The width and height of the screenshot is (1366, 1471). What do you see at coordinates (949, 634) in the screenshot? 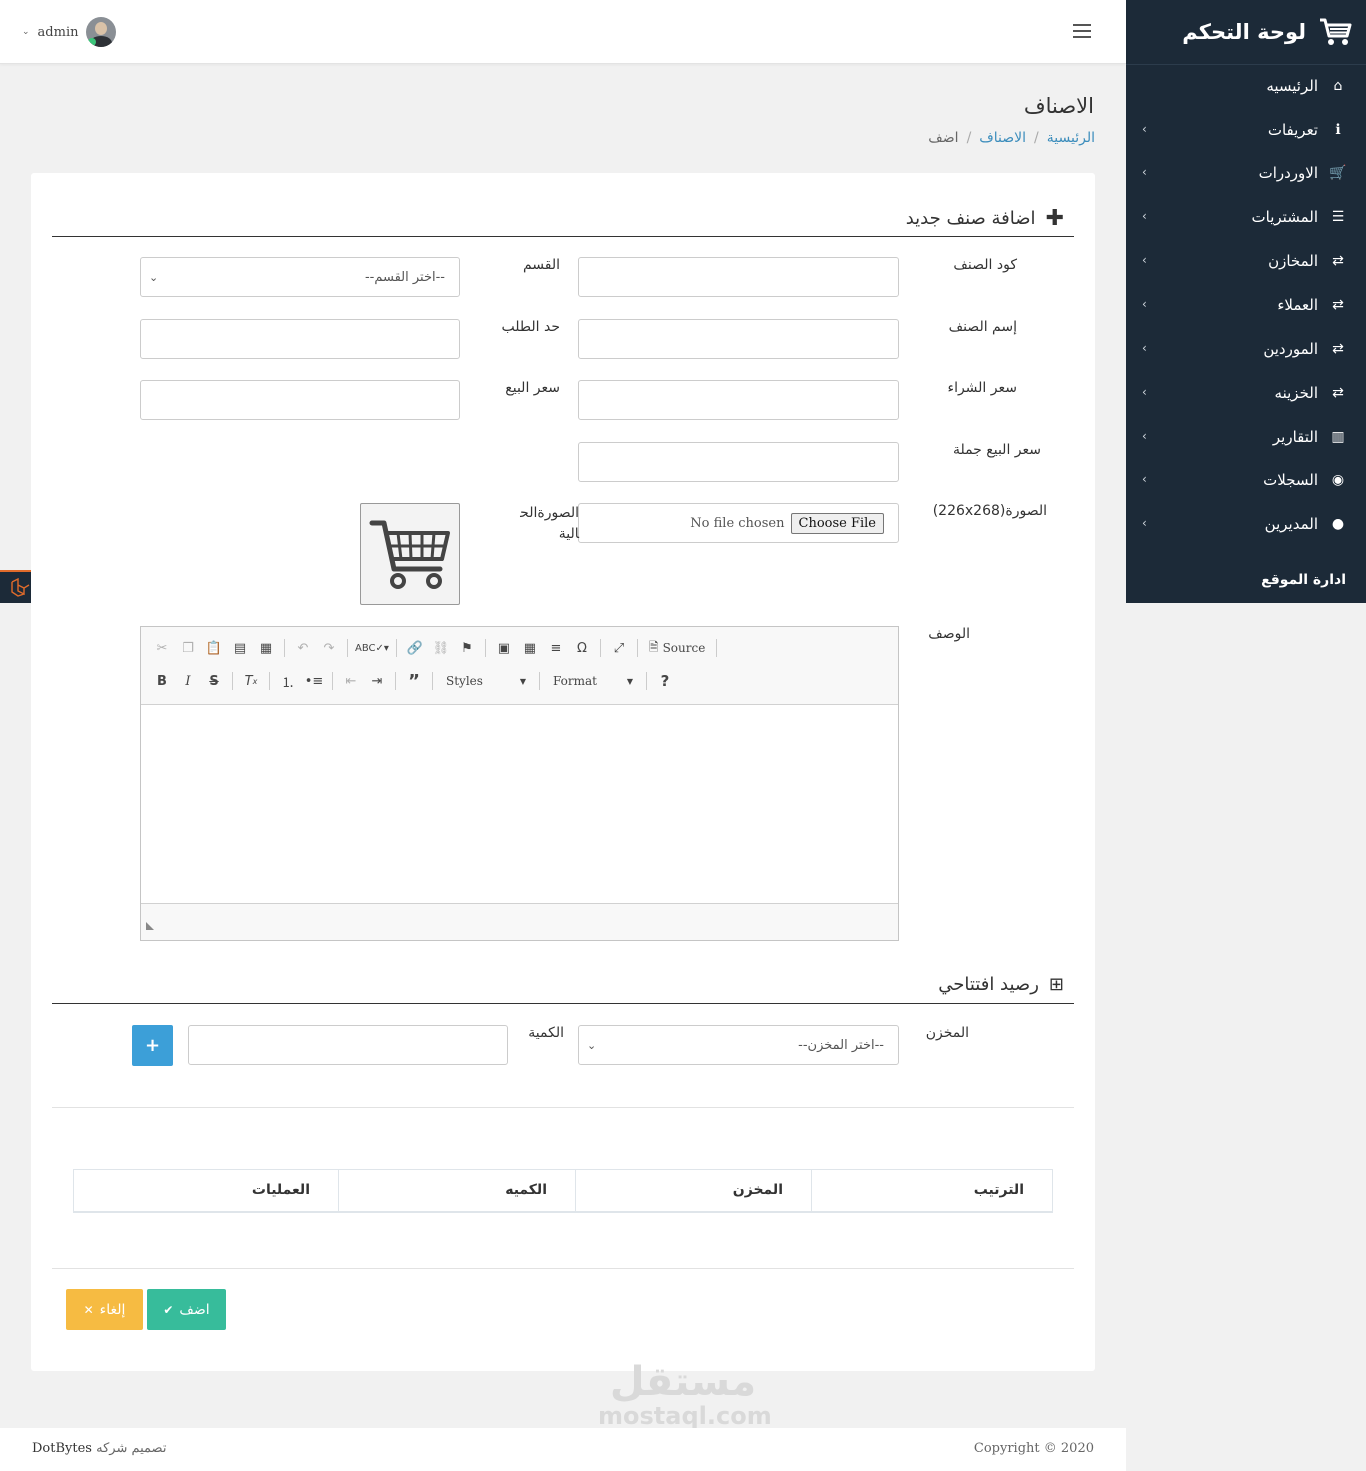
I see `description-label: الوصف` at bounding box center [949, 634].